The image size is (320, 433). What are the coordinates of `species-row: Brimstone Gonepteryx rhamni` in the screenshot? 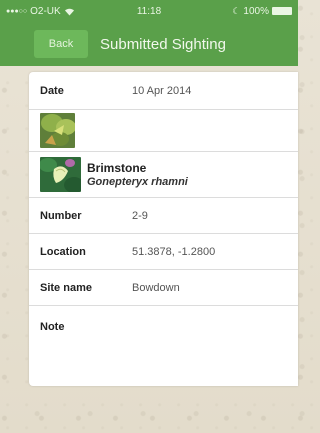 It's located at (163, 175).